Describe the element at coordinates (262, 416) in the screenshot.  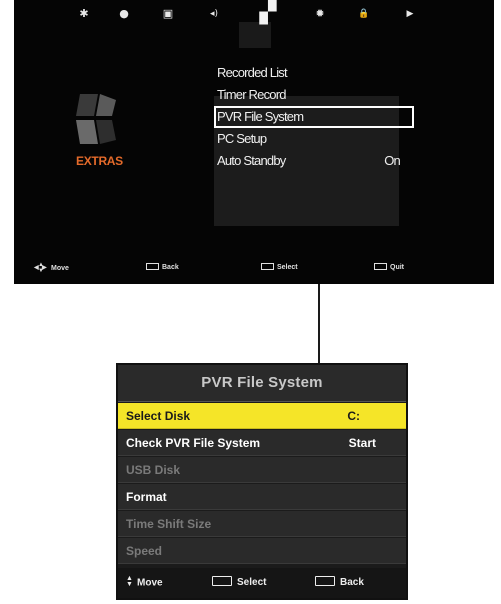
I see `select-disk-row: Select Disk C:` at that location.